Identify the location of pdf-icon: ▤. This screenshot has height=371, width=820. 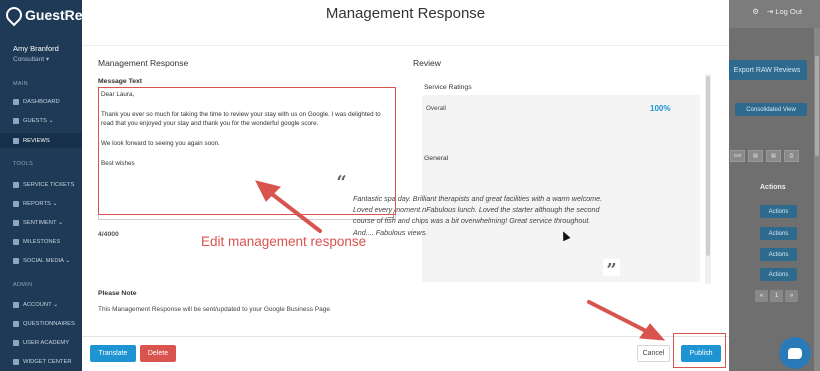
(773, 156).